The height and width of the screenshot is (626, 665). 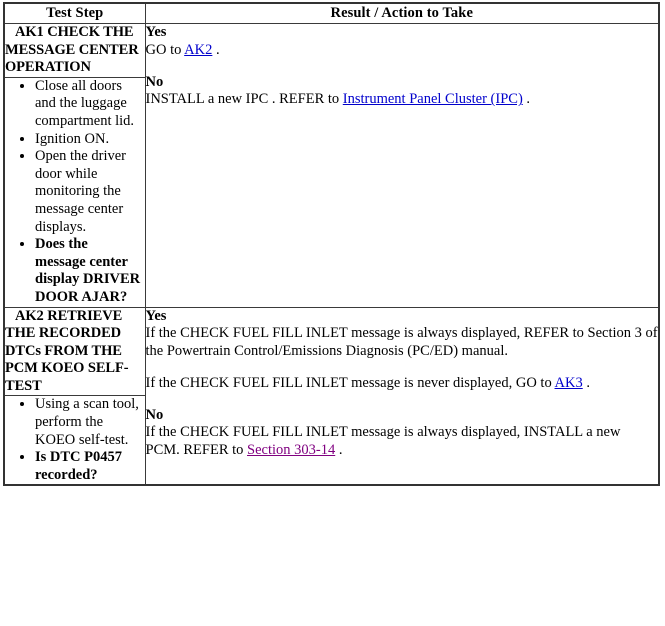 I want to click on list-item: Ignition ON., so click(x=88, y=140).